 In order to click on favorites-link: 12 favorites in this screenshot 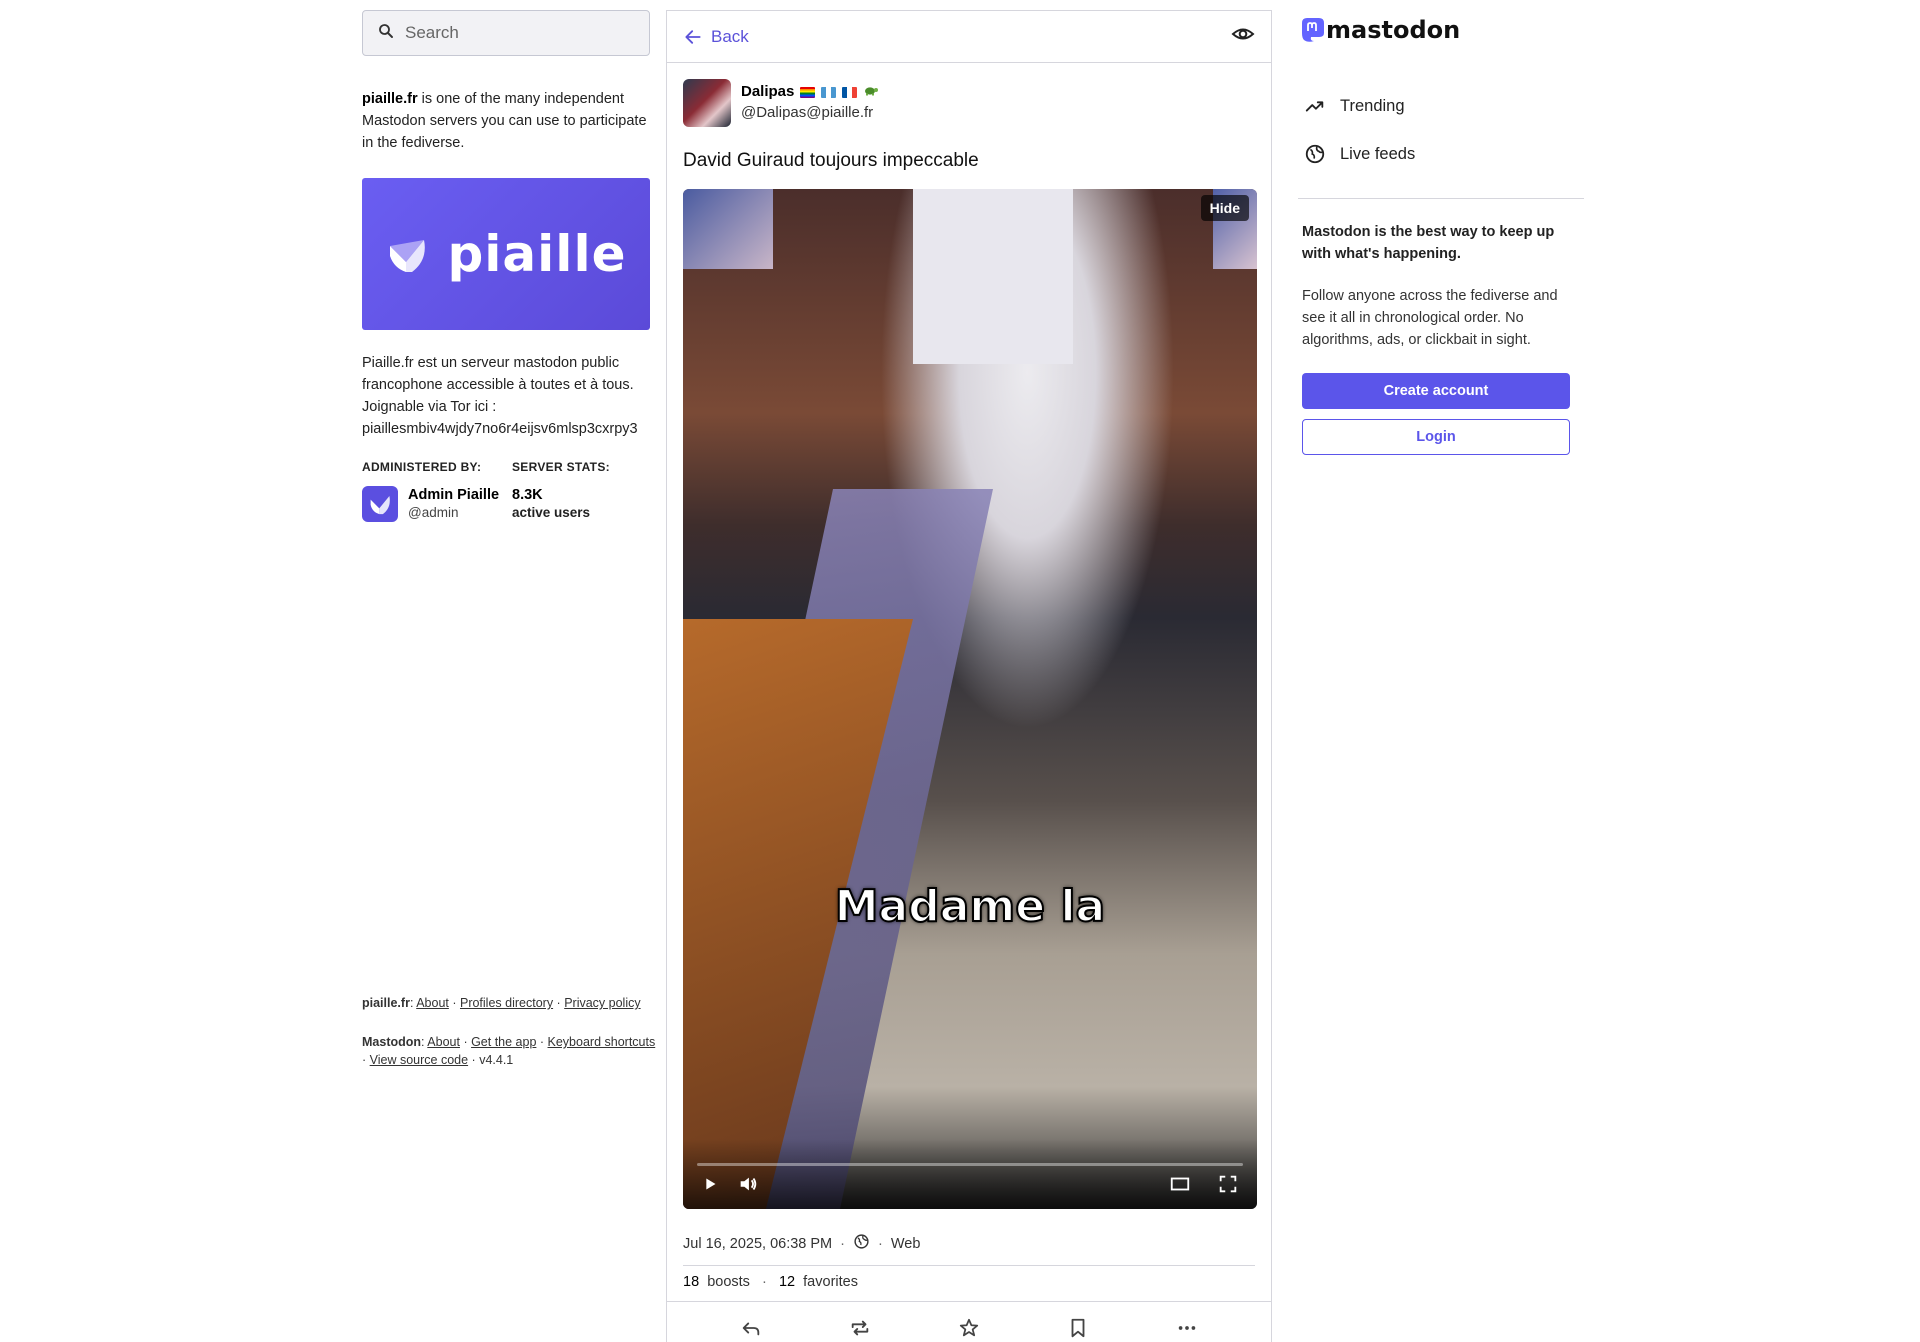, I will do `click(818, 1282)`.